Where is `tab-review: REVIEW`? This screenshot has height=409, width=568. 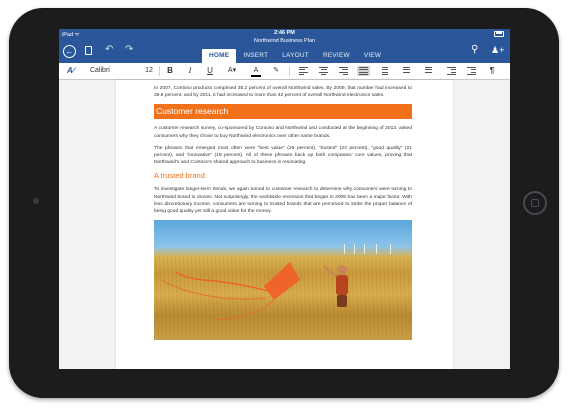 tab-review: REVIEW is located at coordinates (336, 56).